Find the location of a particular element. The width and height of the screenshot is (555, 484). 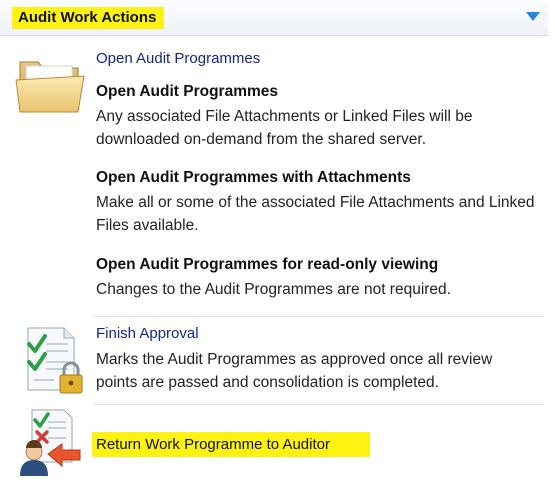

open-audit-programmes-link: Open Audit Programmes is located at coordinates (178, 58).